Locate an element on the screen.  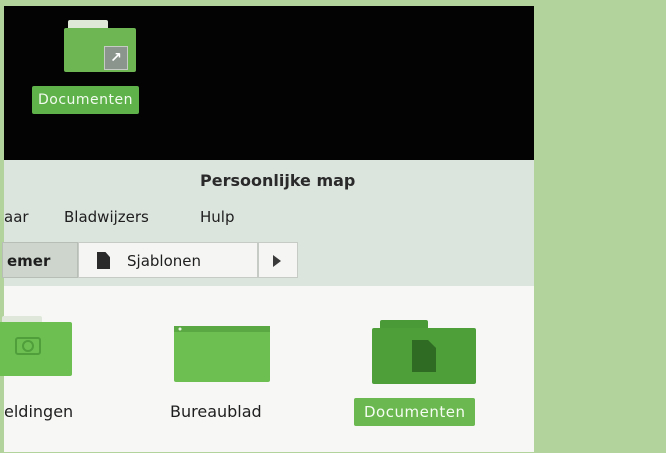
camera-folder-icon is located at coordinates (36, 349).